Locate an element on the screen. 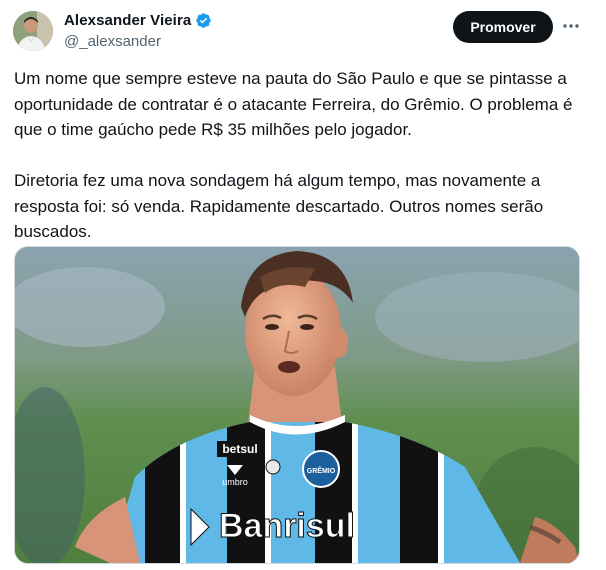 This screenshot has width=606, height=570. more-horizontal-icon is located at coordinates (571, 26).